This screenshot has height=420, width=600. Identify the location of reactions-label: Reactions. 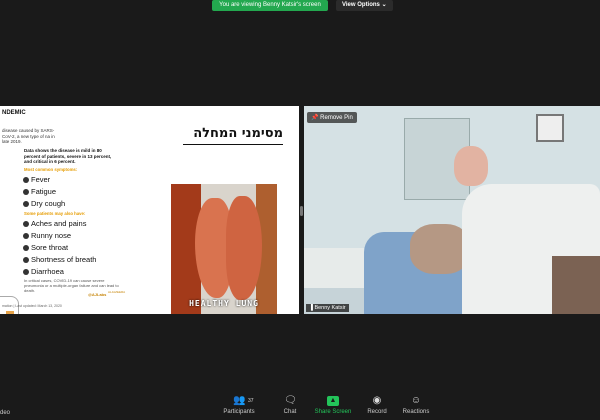
(416, 412).